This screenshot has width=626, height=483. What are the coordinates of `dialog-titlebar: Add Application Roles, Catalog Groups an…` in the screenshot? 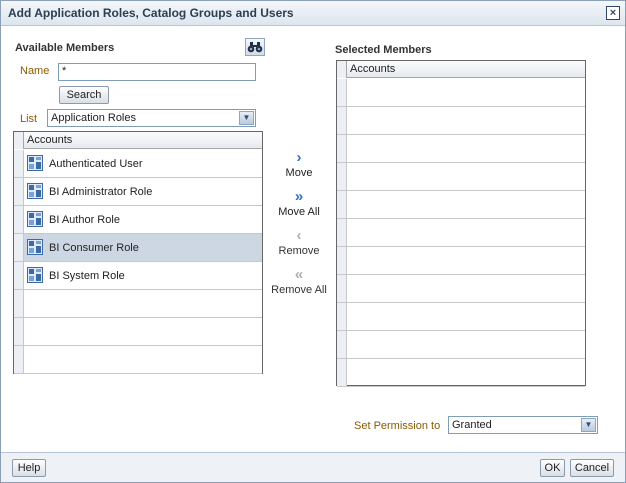 It's located at (313, 13).